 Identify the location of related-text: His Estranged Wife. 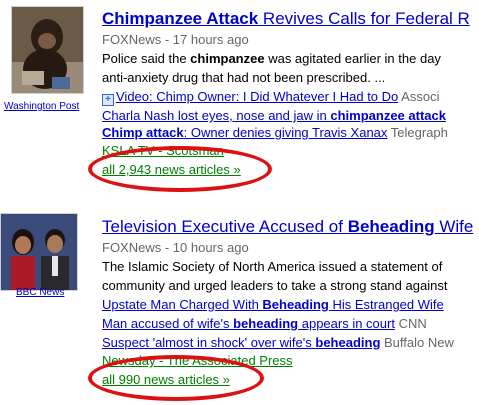
(386, 304).